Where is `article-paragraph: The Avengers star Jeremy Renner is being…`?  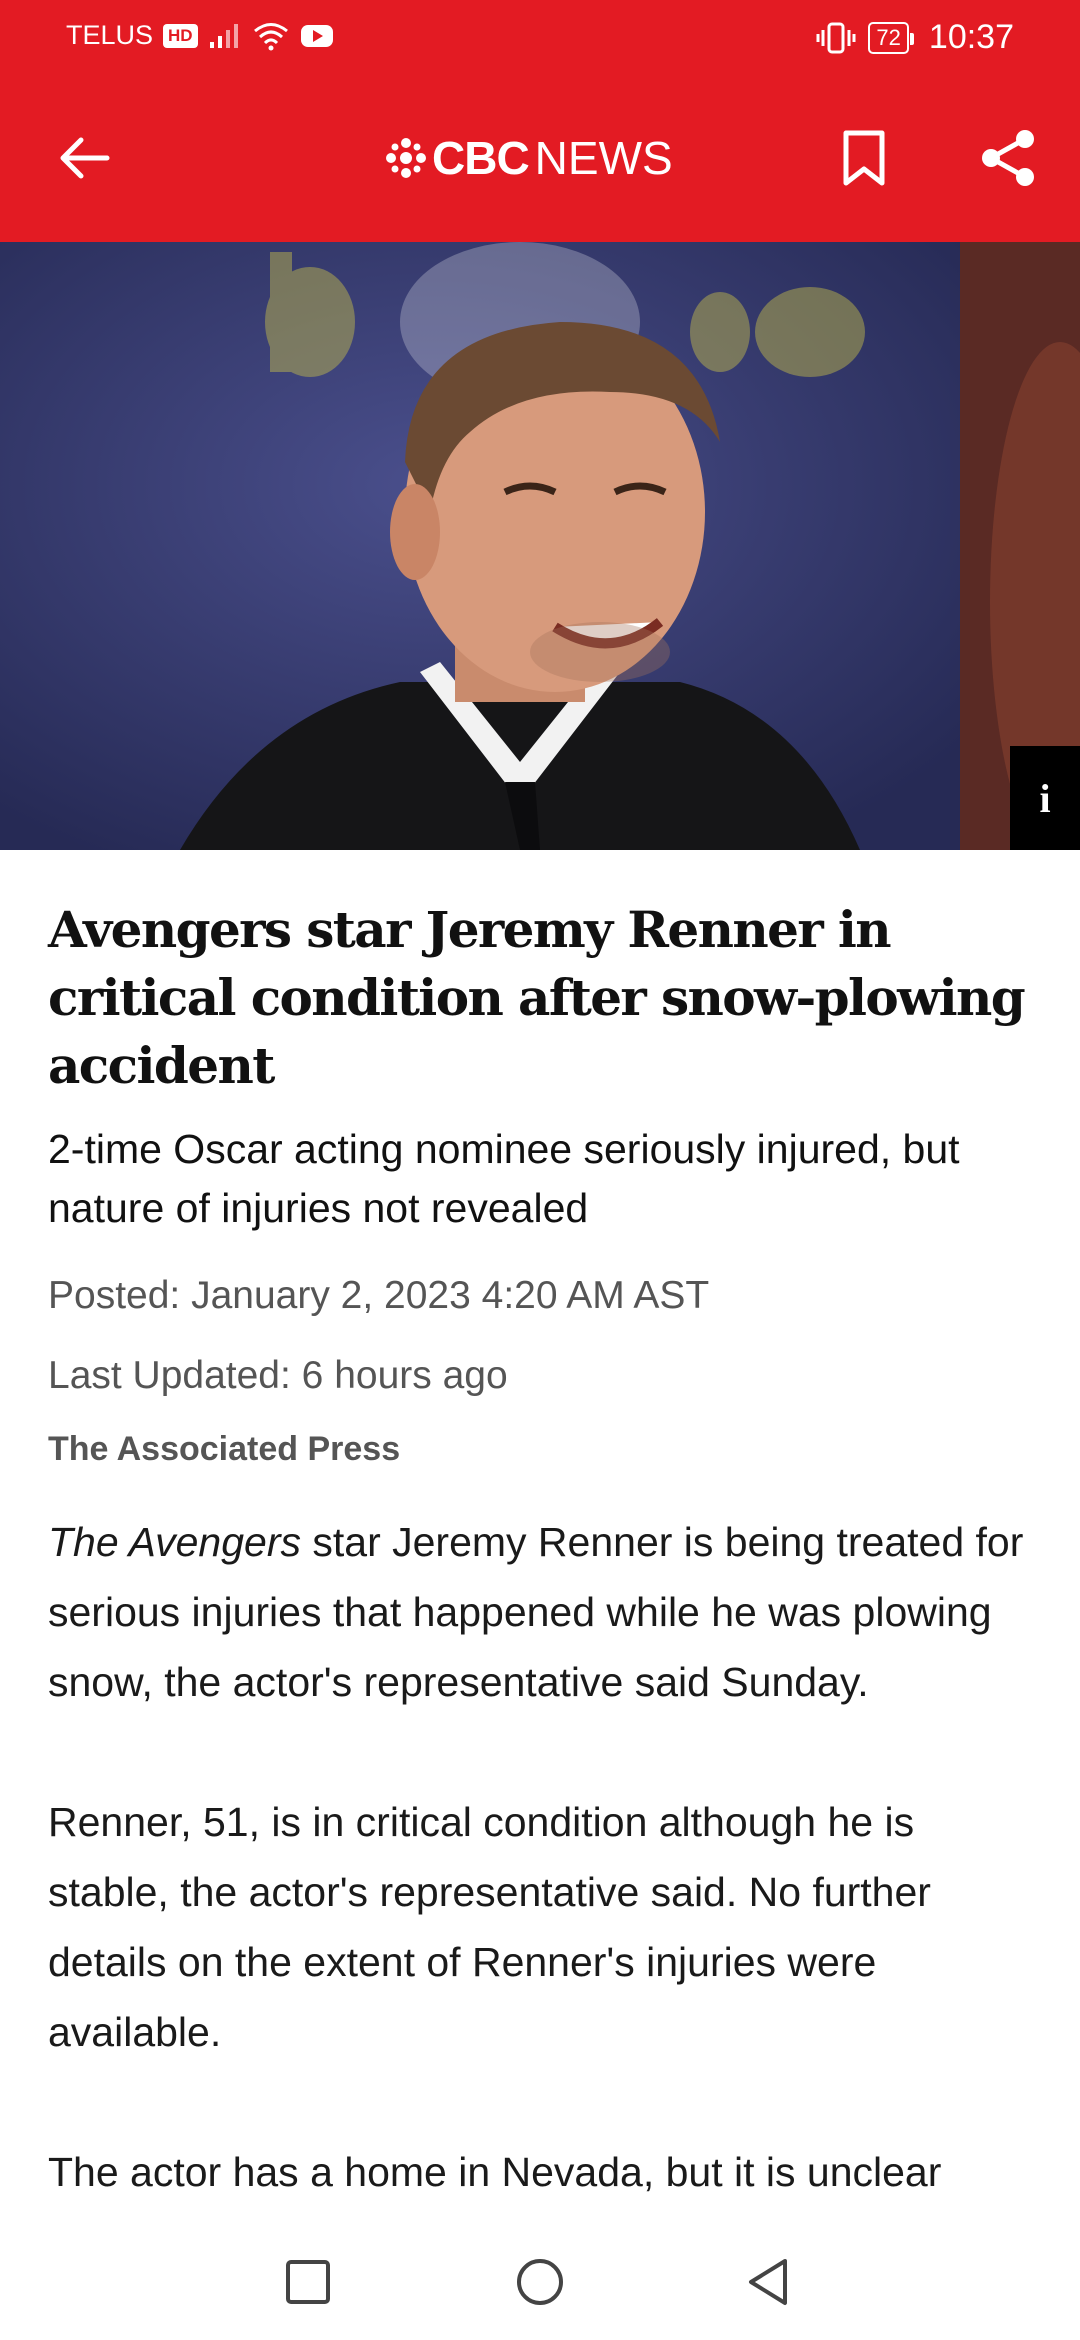 article-paragraph: The Avengers star Jeremy Renner is being… is located at coordinates (543, 1612).